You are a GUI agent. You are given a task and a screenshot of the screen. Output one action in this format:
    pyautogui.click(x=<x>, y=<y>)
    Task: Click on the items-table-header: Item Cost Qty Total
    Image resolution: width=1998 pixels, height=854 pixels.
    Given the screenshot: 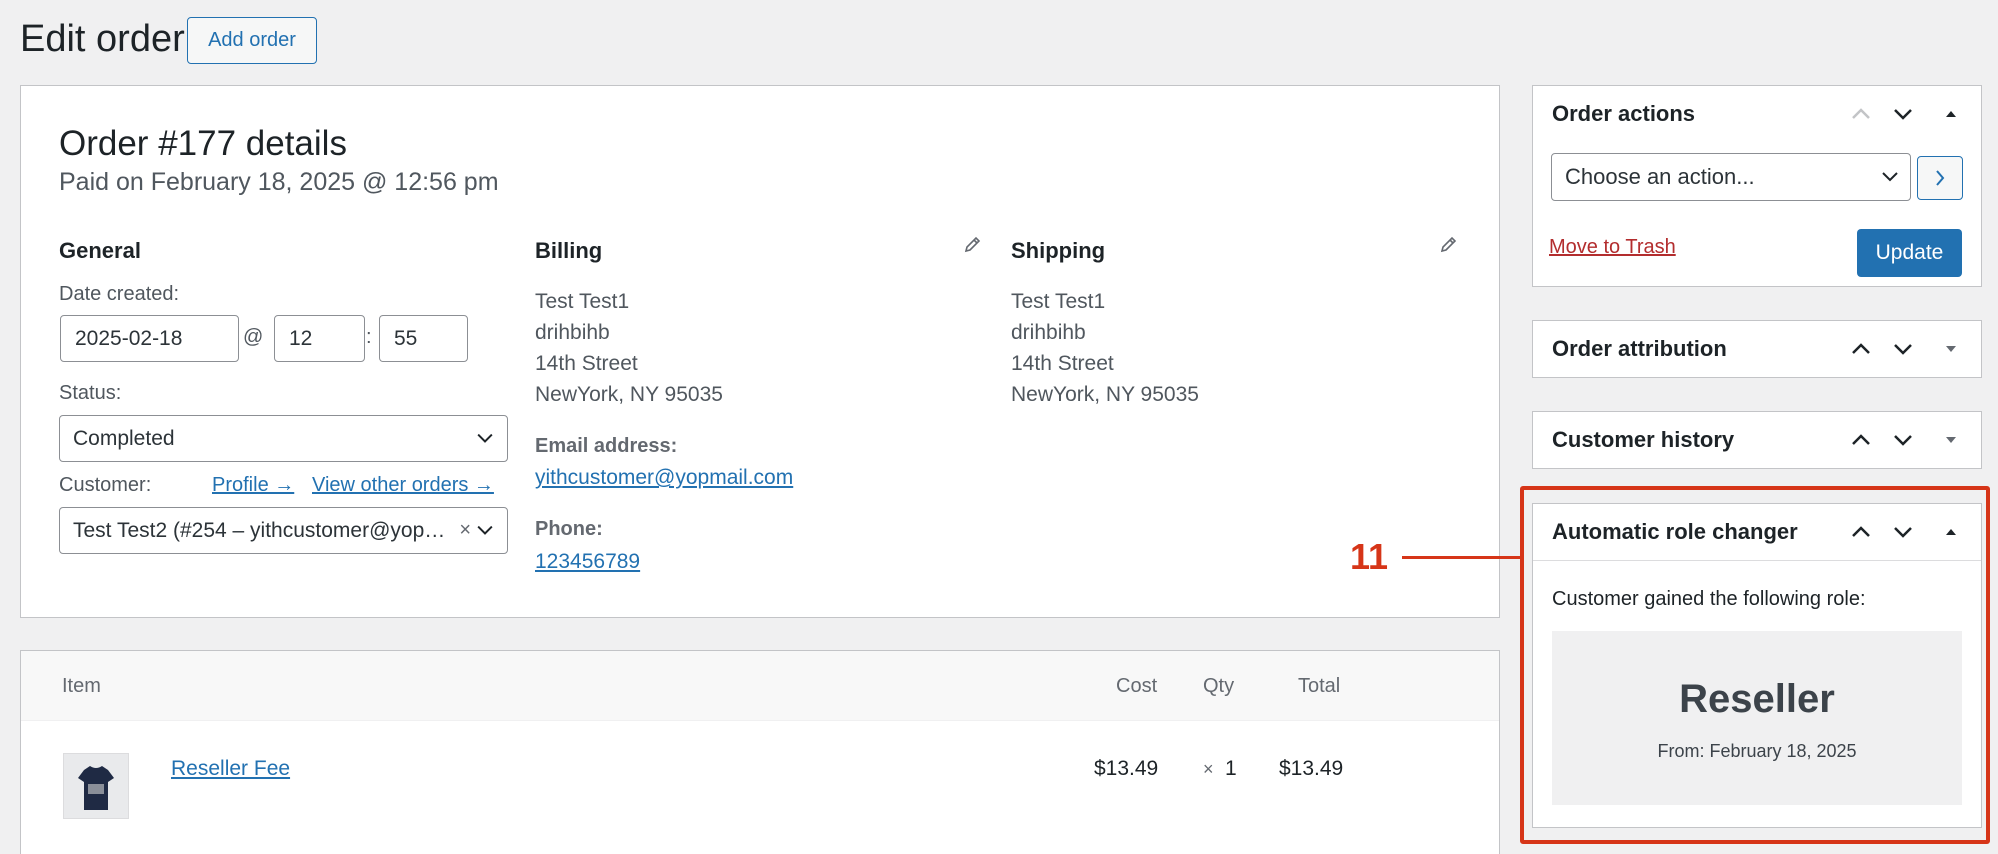 What is the action you would take?
    pyautogui.click(x=760, y=686)
    